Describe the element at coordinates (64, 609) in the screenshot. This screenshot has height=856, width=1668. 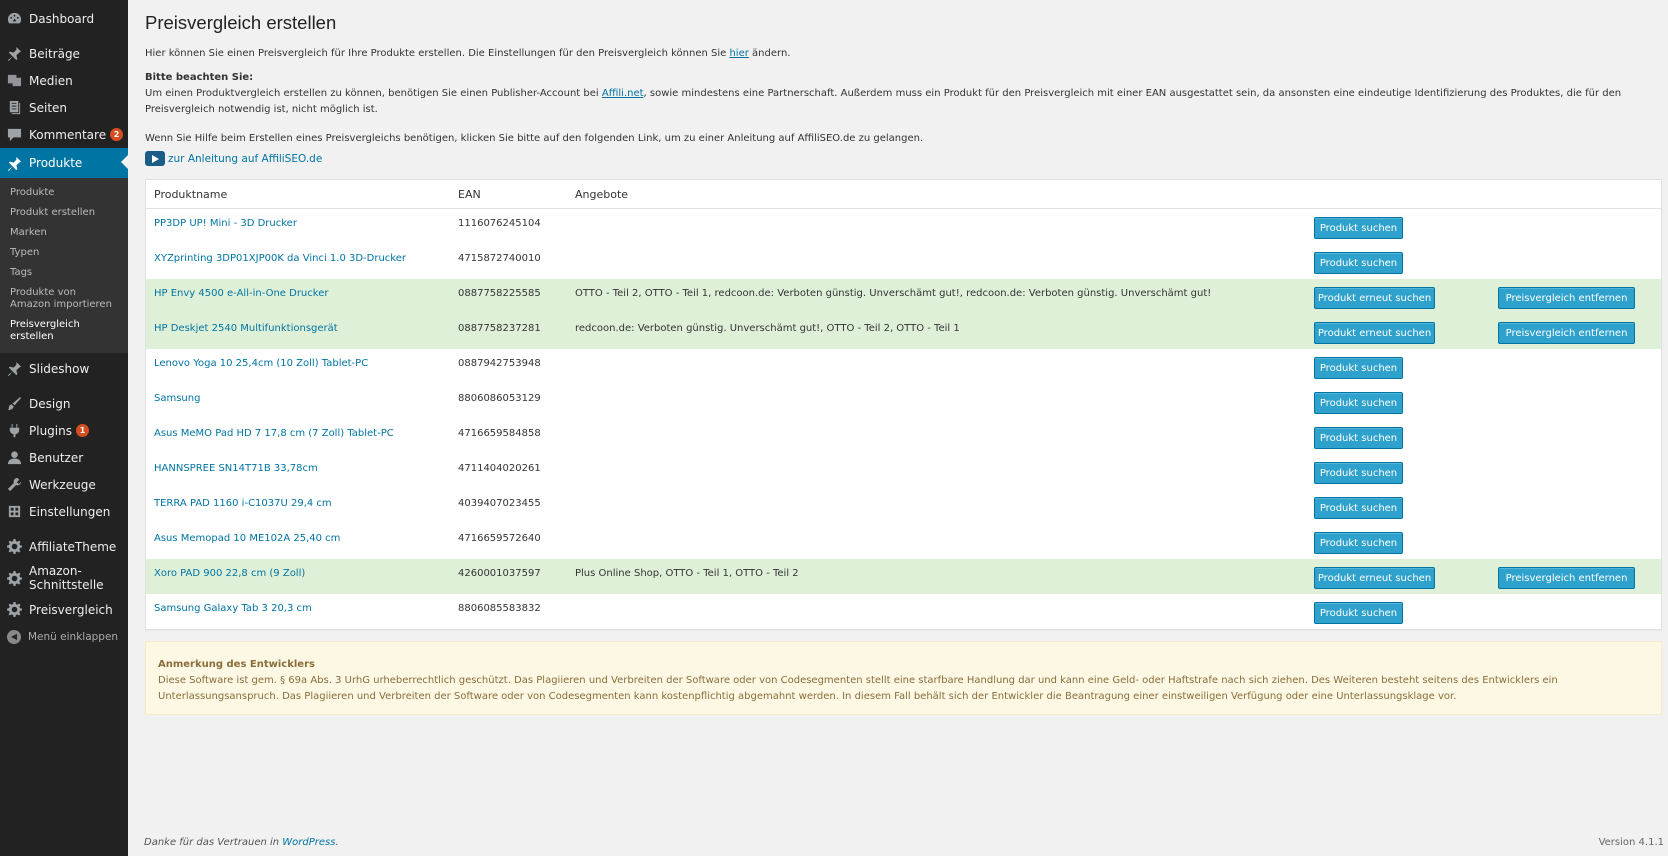
I see `menu-preisvergleich: Preisvergleich` at that location.